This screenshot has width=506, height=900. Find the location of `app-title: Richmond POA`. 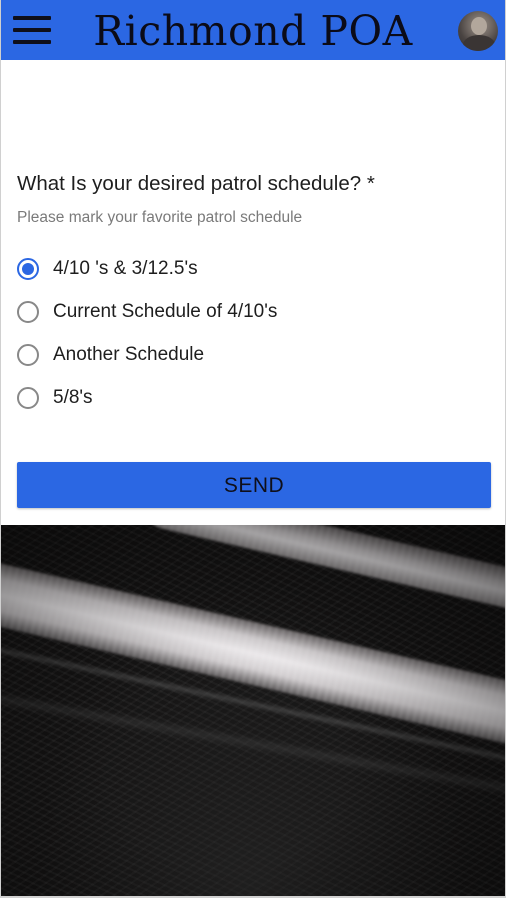

app-title: Richmond POA is located at coordinates (253, 31).